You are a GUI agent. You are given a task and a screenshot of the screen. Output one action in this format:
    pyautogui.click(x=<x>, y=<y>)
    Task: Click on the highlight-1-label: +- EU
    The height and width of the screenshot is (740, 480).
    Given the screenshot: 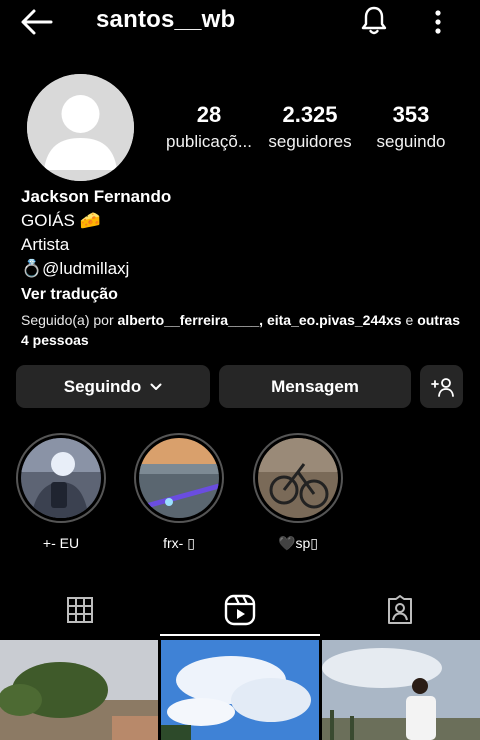 What is the action you would take?
    pyautogui.click(x=61, y=543)
    